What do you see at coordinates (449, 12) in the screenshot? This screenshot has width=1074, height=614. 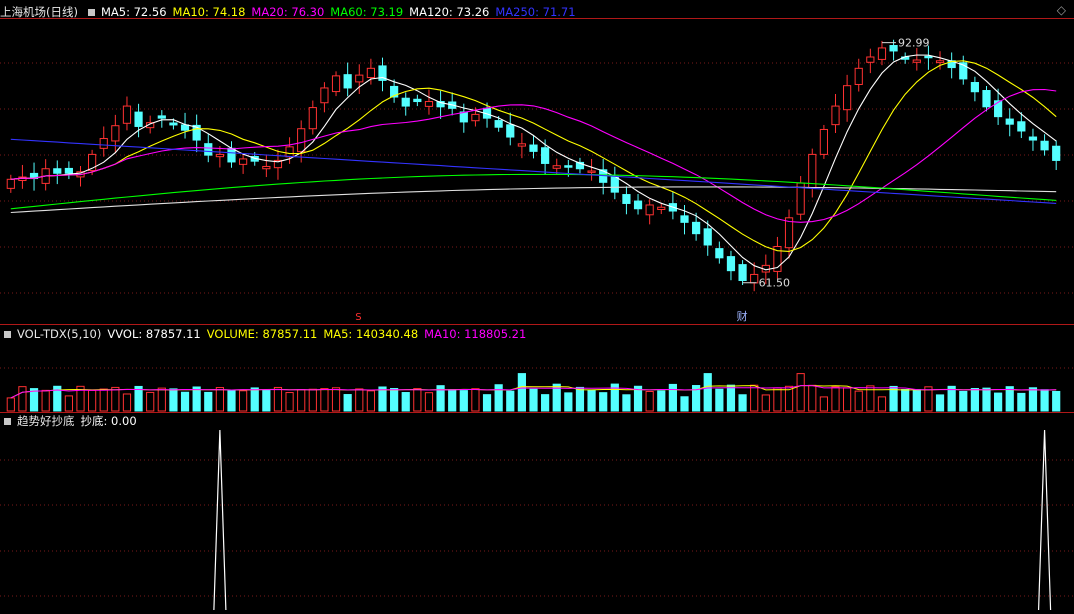 I see `ma120-readout: MA120: 73.26` at bounding box center [449, 12].